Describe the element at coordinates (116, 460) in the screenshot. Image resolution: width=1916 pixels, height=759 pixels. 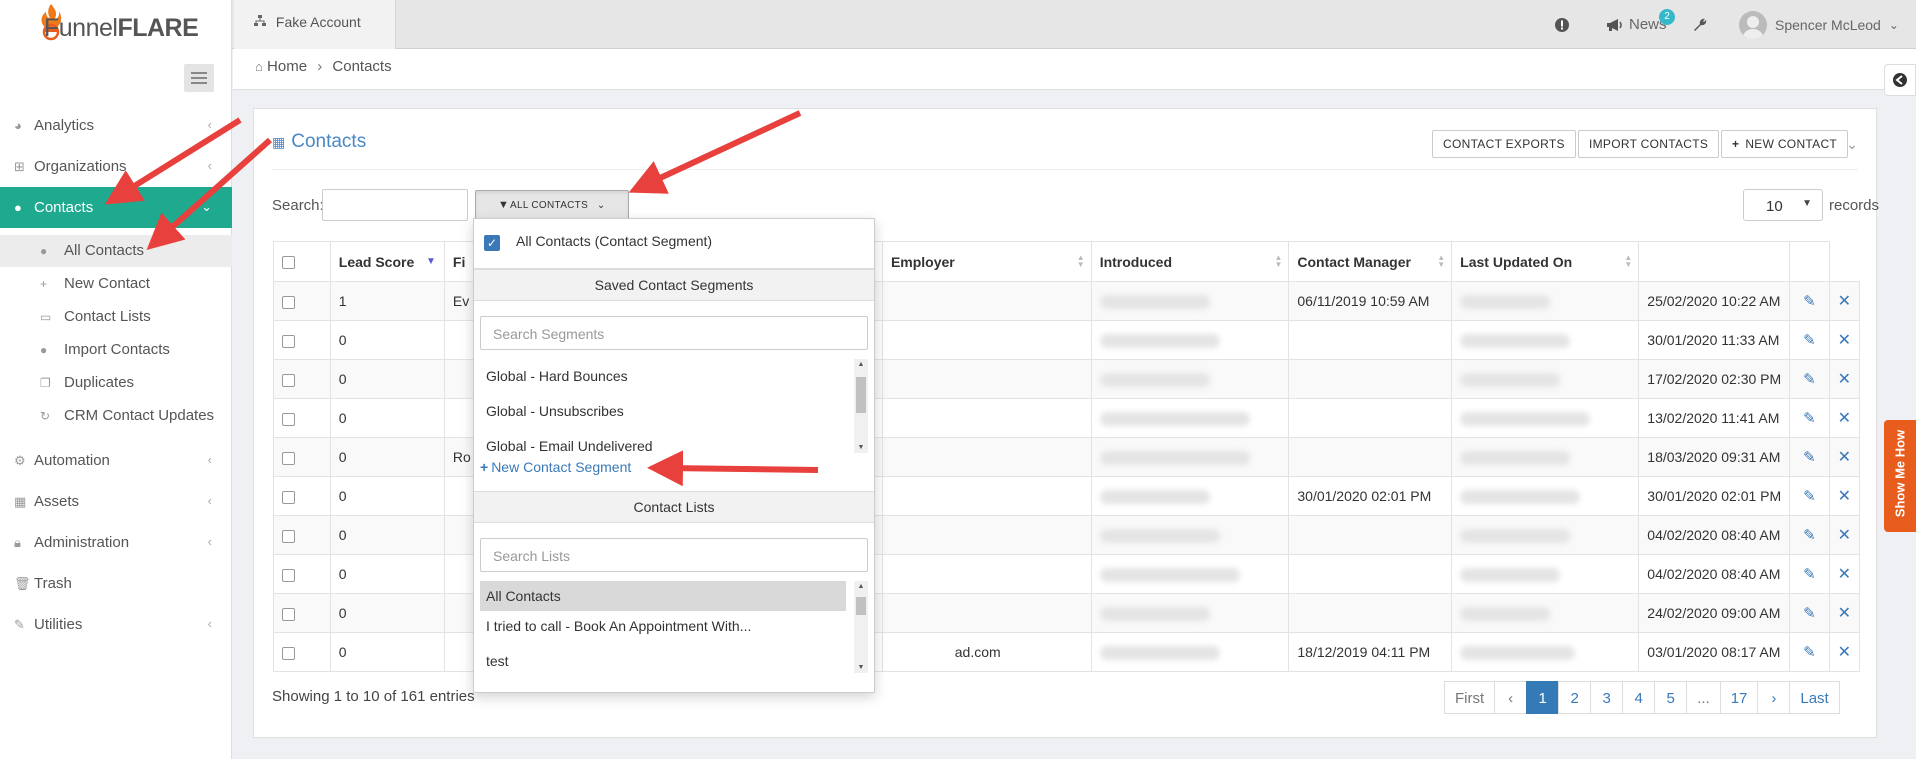
I see `sidebar-item-automation: ⚙ Automation ‹` at that location.